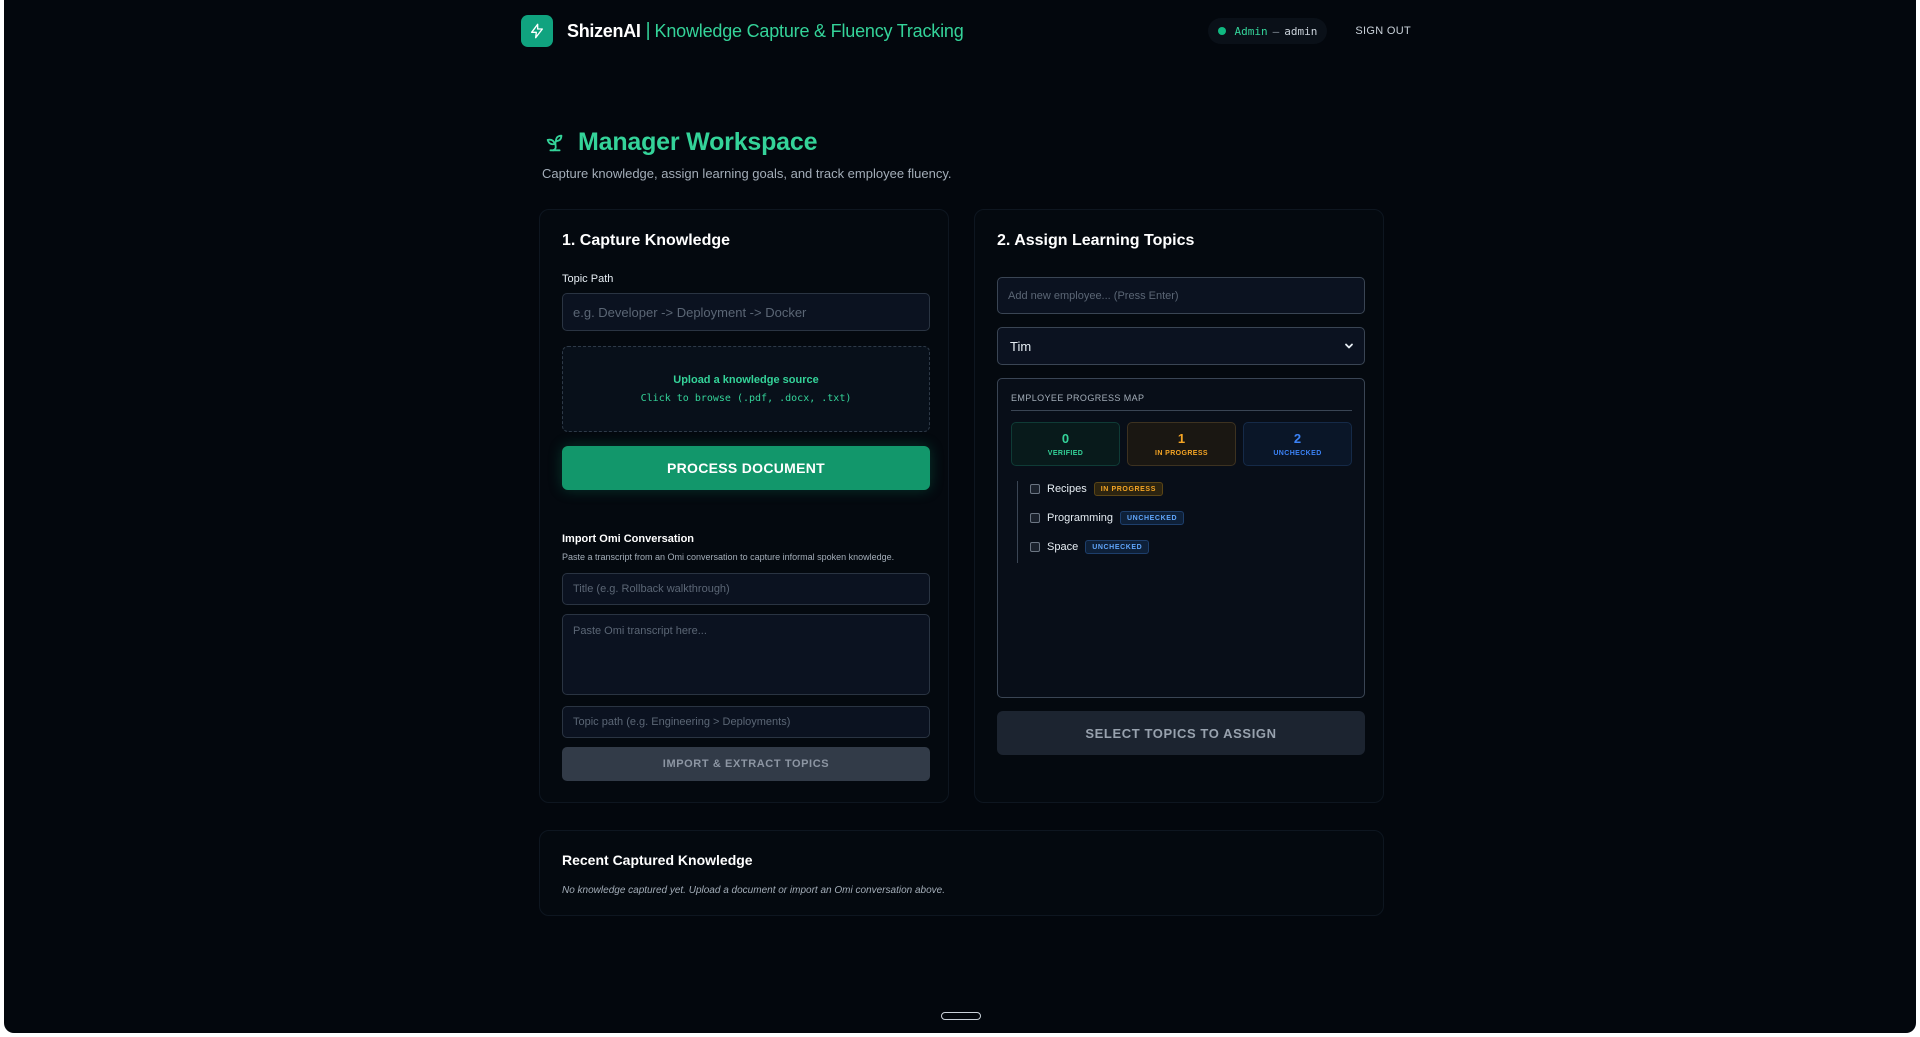 The height and width of the screenshot is (1037, 1920). Describe the element at coordinates (1065, 438) in the screenshot. I see `verified-count: 0` at that location.